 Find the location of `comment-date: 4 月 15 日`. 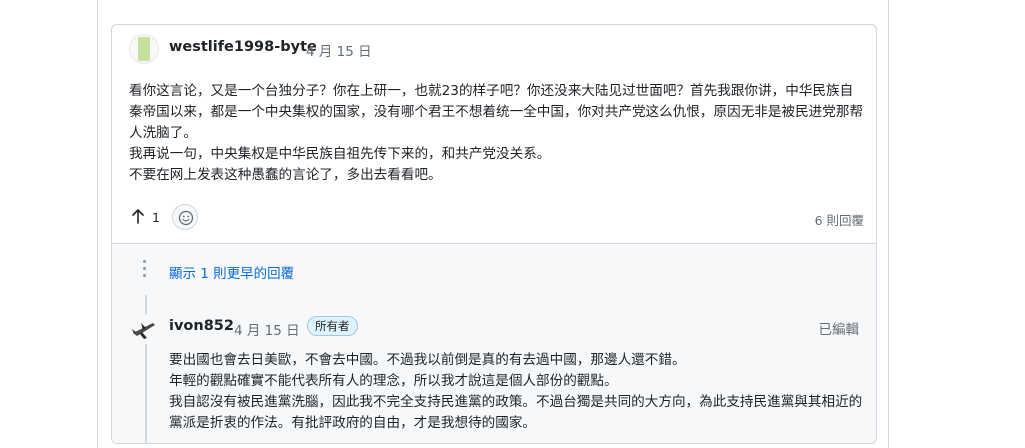

comment-date: 4 月 15 日 is located at coordinates (339, 50).